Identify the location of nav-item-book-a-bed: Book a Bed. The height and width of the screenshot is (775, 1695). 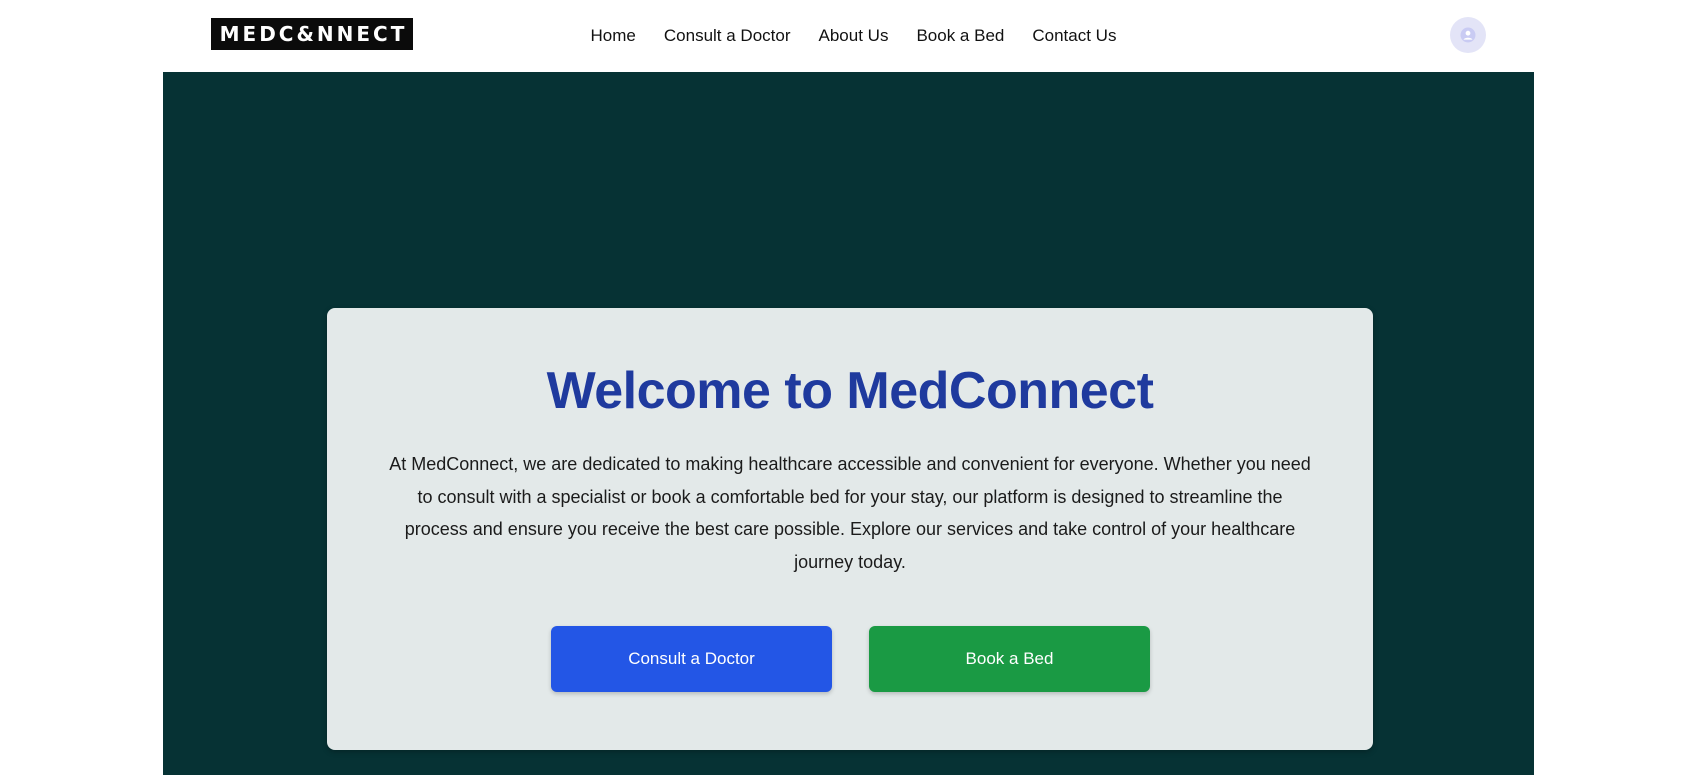
(960, 36).